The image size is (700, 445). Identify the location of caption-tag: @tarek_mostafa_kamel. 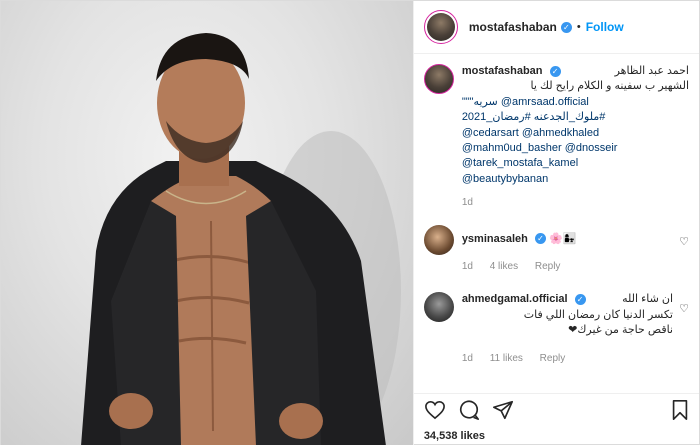
(575, 163).